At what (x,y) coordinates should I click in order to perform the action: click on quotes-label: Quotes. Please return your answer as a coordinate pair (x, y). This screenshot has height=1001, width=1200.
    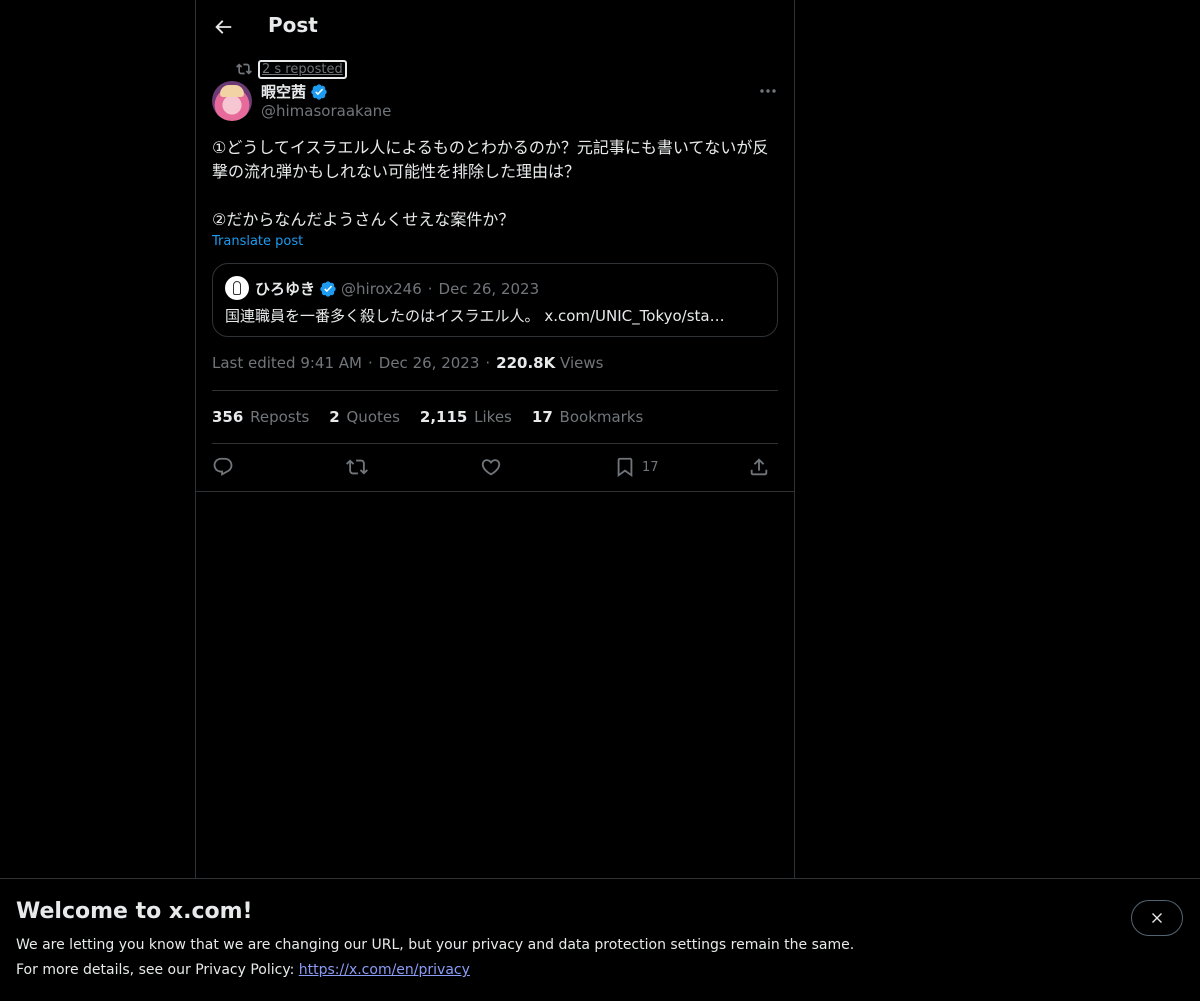
    Looking at the image, I should click on (373, 417).